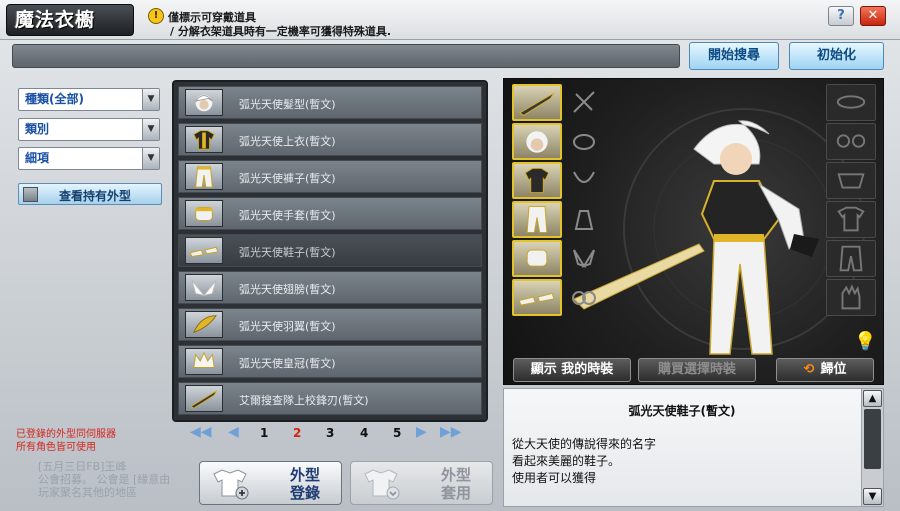  Describe the element at coordinates (833, 369) in the screenshot. I see `reset-view-label: 歸位` at that location.